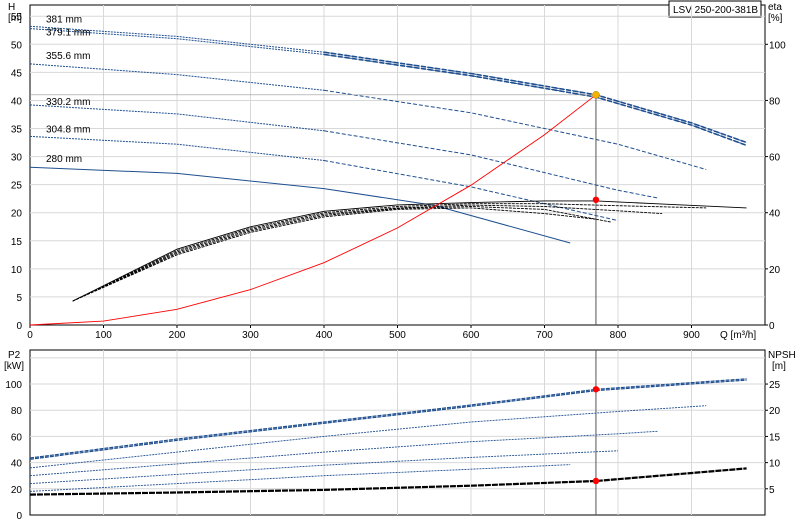 The height and width of the screenshot is (520, 800). Describe the element at coordinates (397, 335) in the screenshot. I see `x-tick-label: 500` at that location.